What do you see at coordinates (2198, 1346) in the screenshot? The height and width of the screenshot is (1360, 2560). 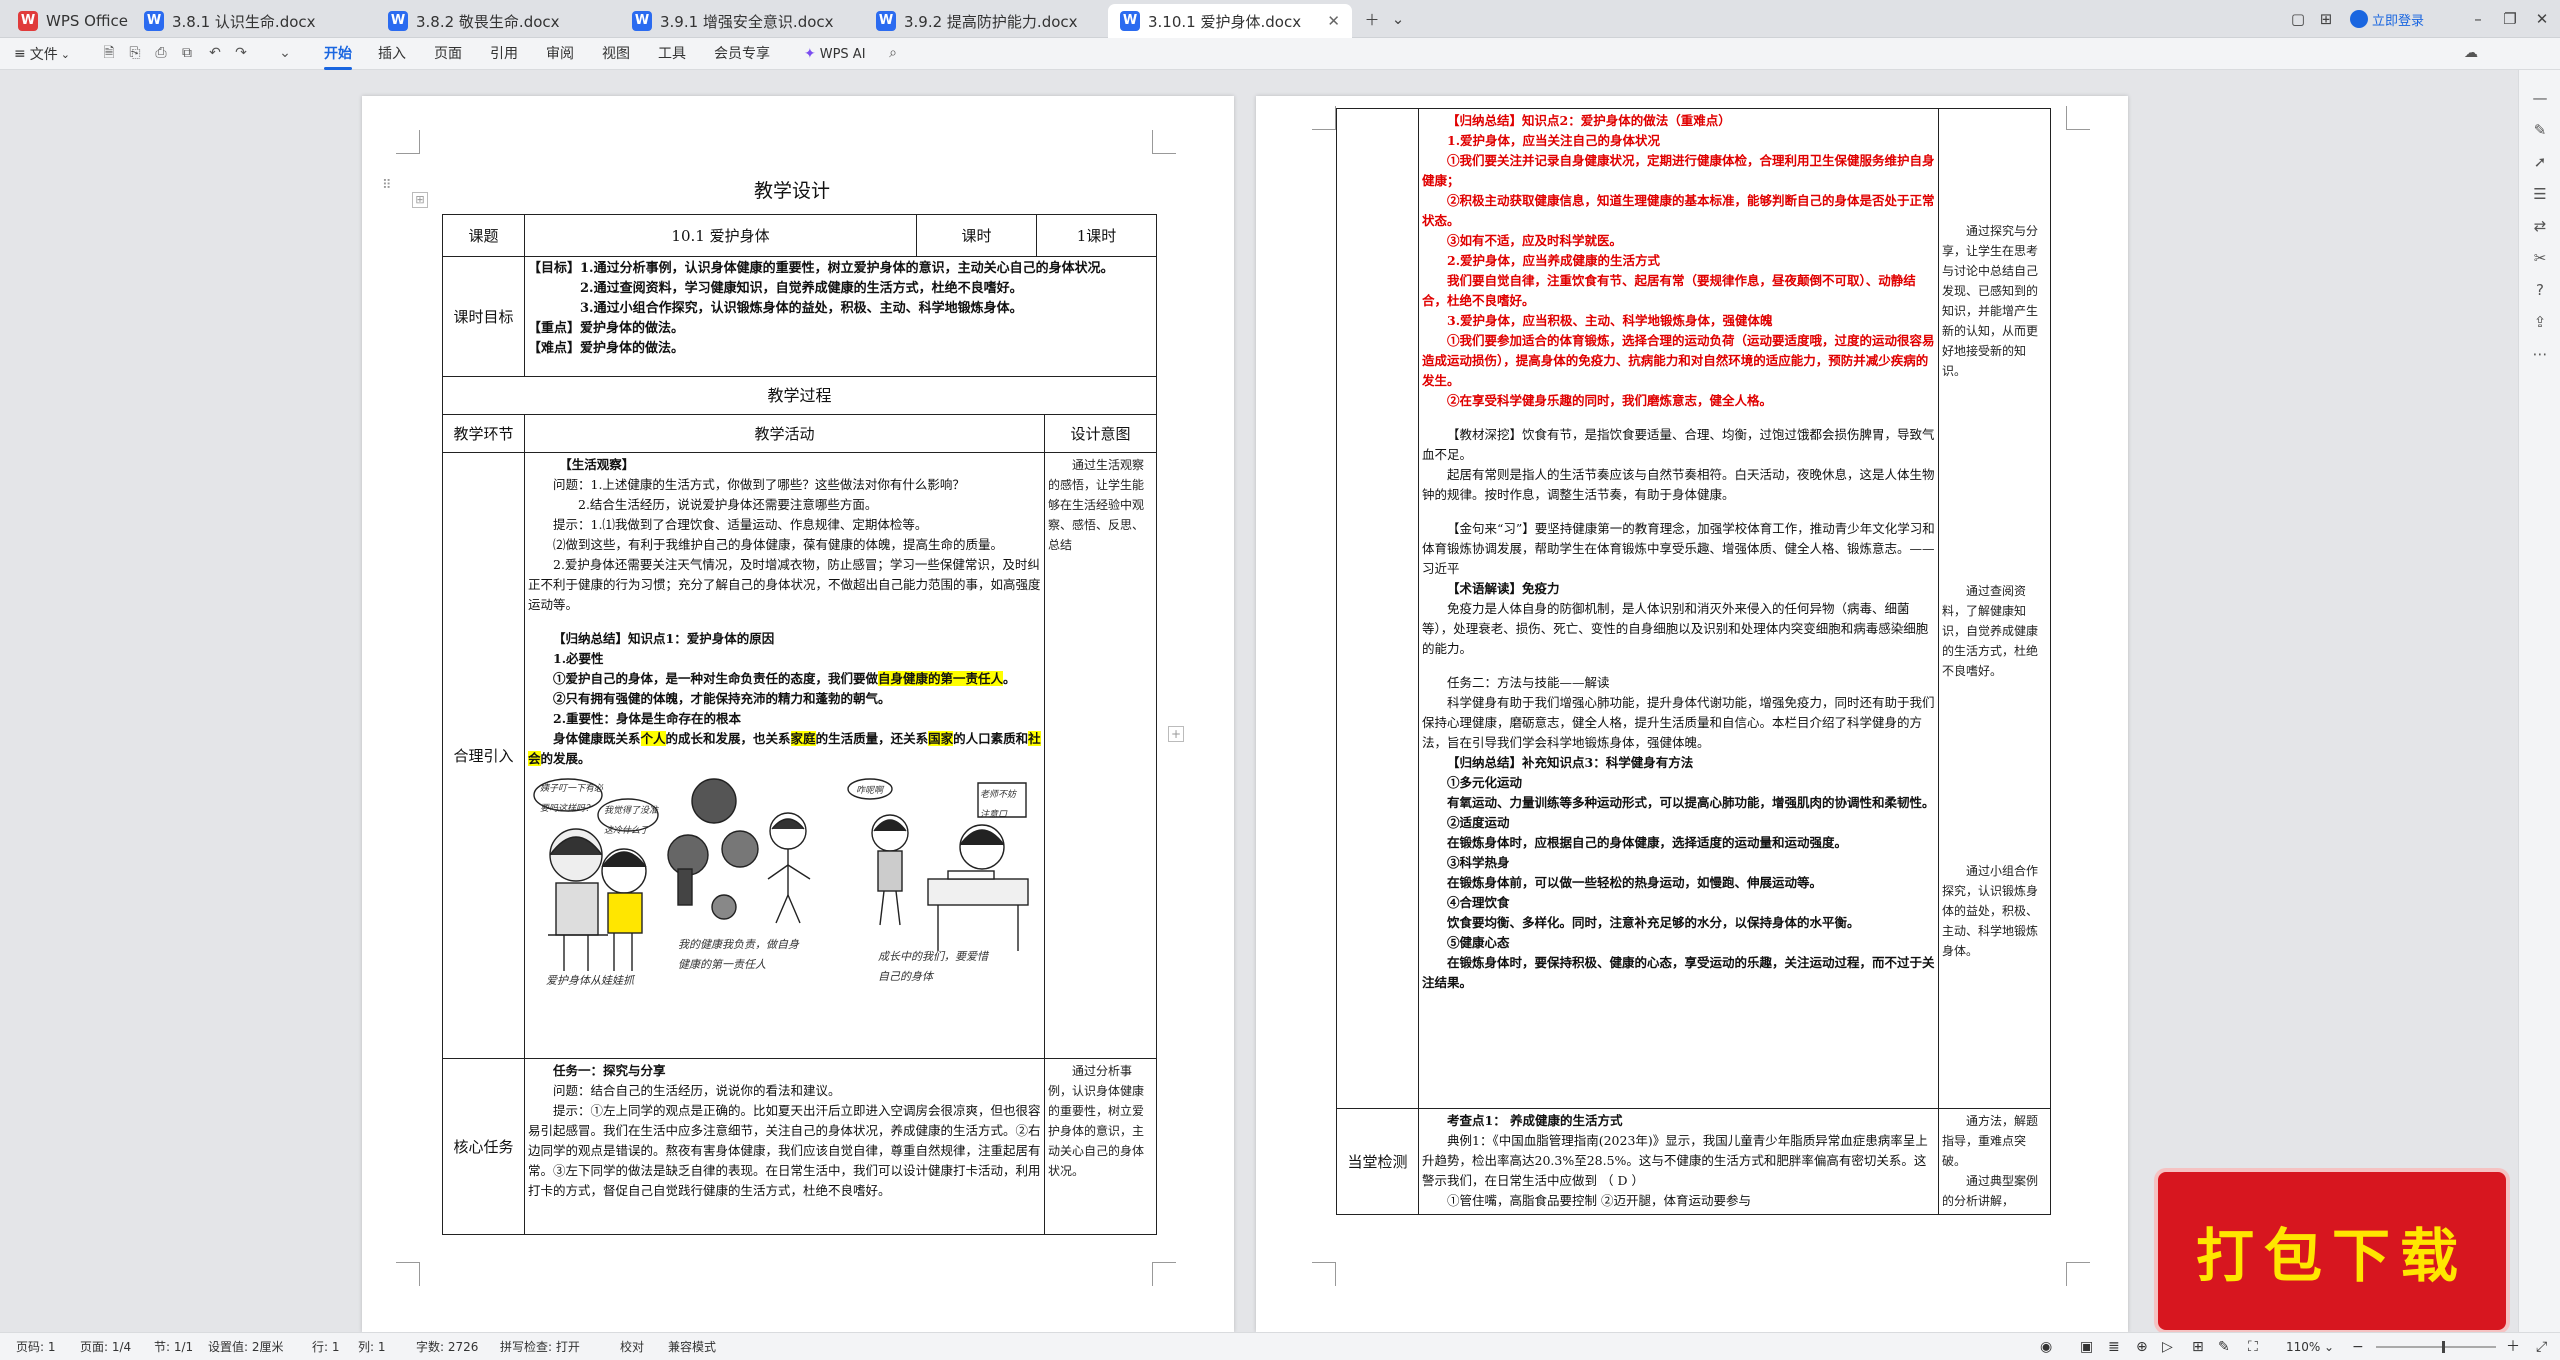 I see `read-mode-icon: ⊞` at bounding box center [2198, 1346].